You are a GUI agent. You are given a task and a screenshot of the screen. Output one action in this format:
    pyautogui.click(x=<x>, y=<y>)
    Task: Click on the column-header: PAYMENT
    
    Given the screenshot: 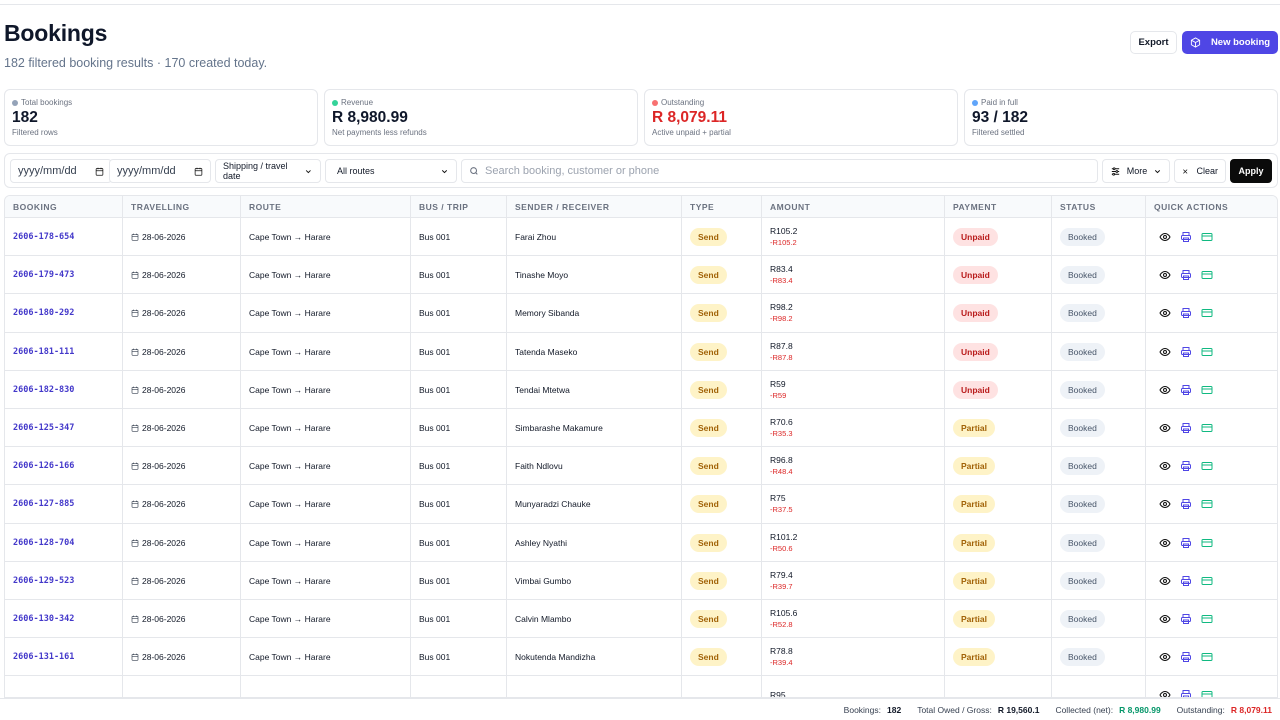 What is the action you would take?
    pyautogui.click(x=998, y=207)
    